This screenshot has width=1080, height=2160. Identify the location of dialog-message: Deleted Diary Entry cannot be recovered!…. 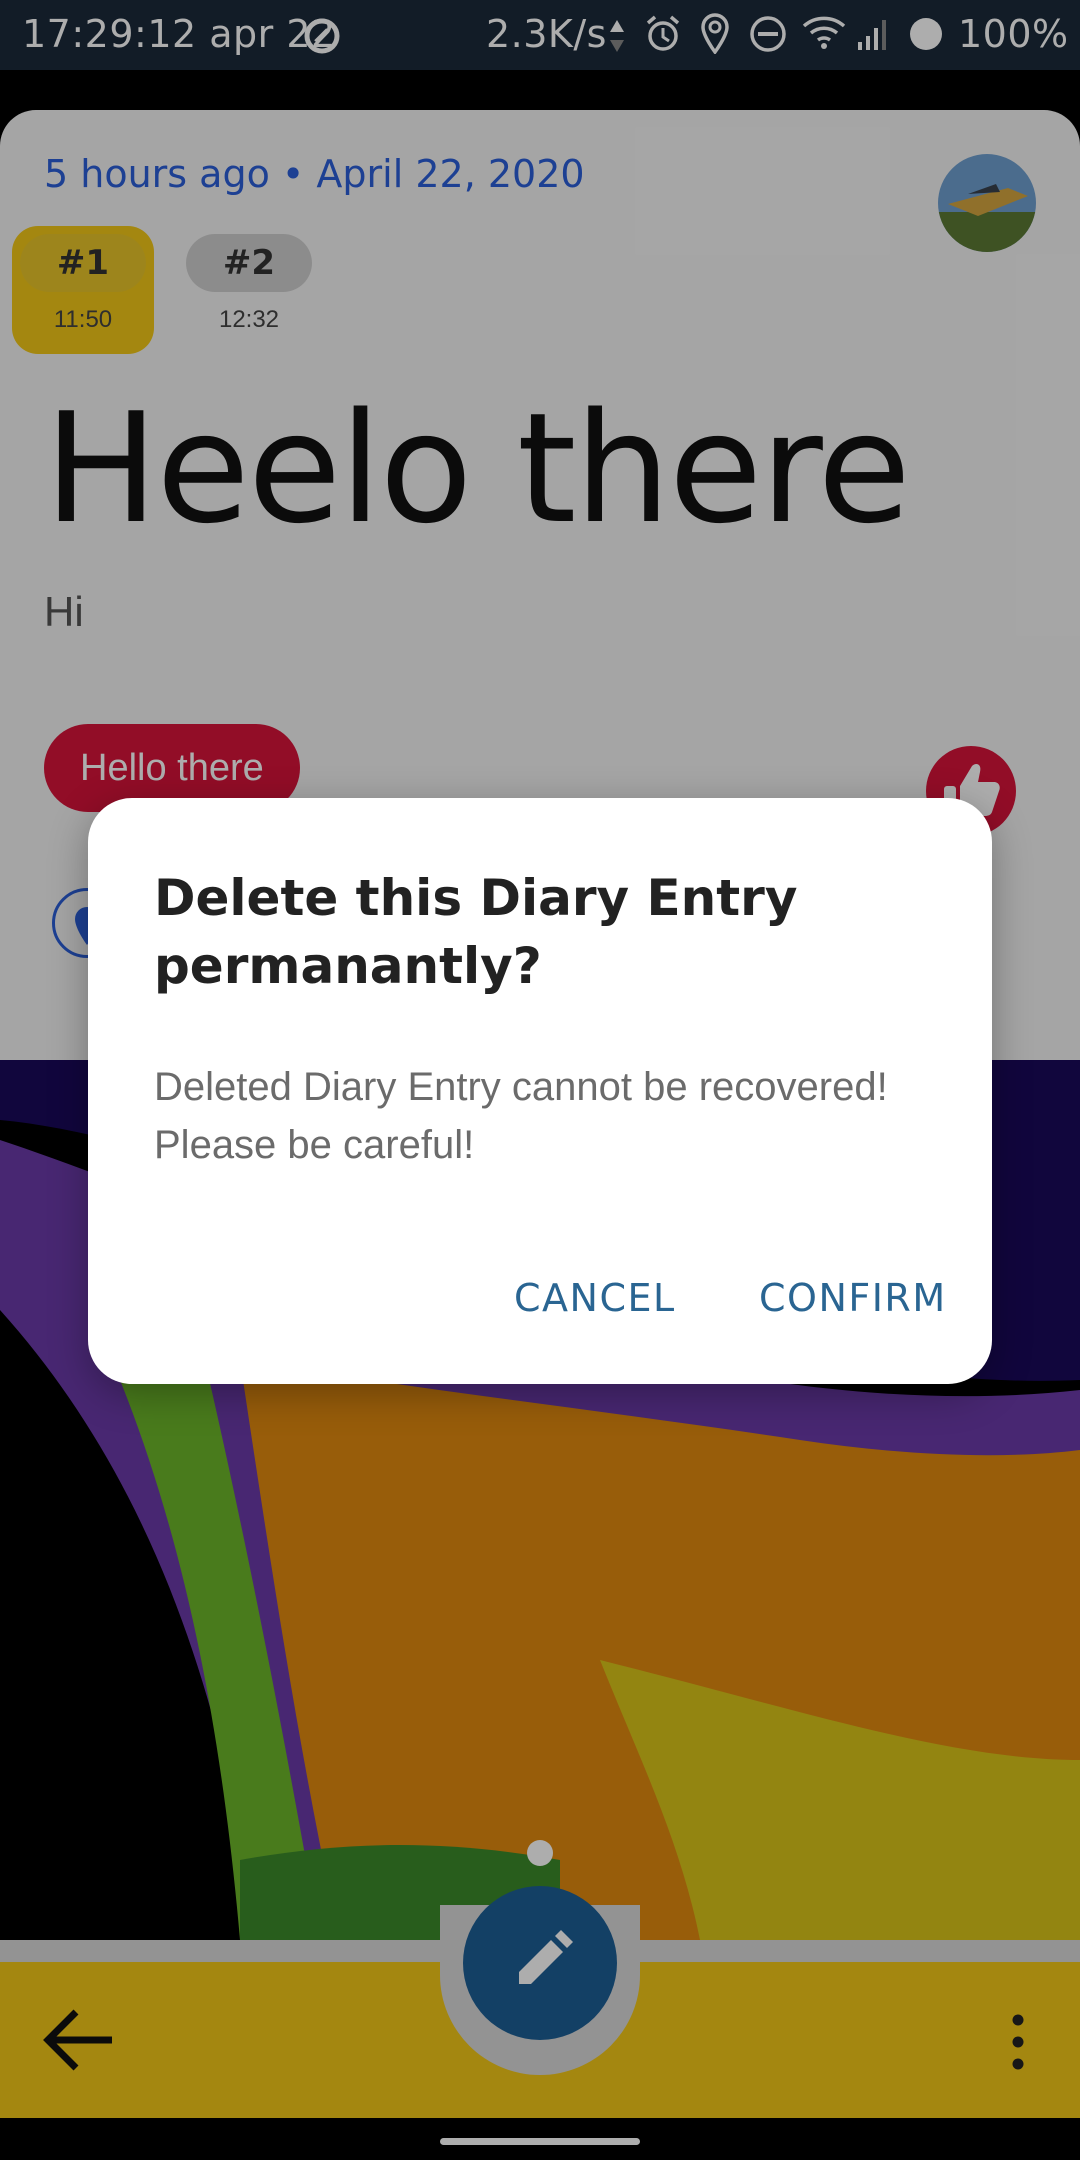
(521, 1116).